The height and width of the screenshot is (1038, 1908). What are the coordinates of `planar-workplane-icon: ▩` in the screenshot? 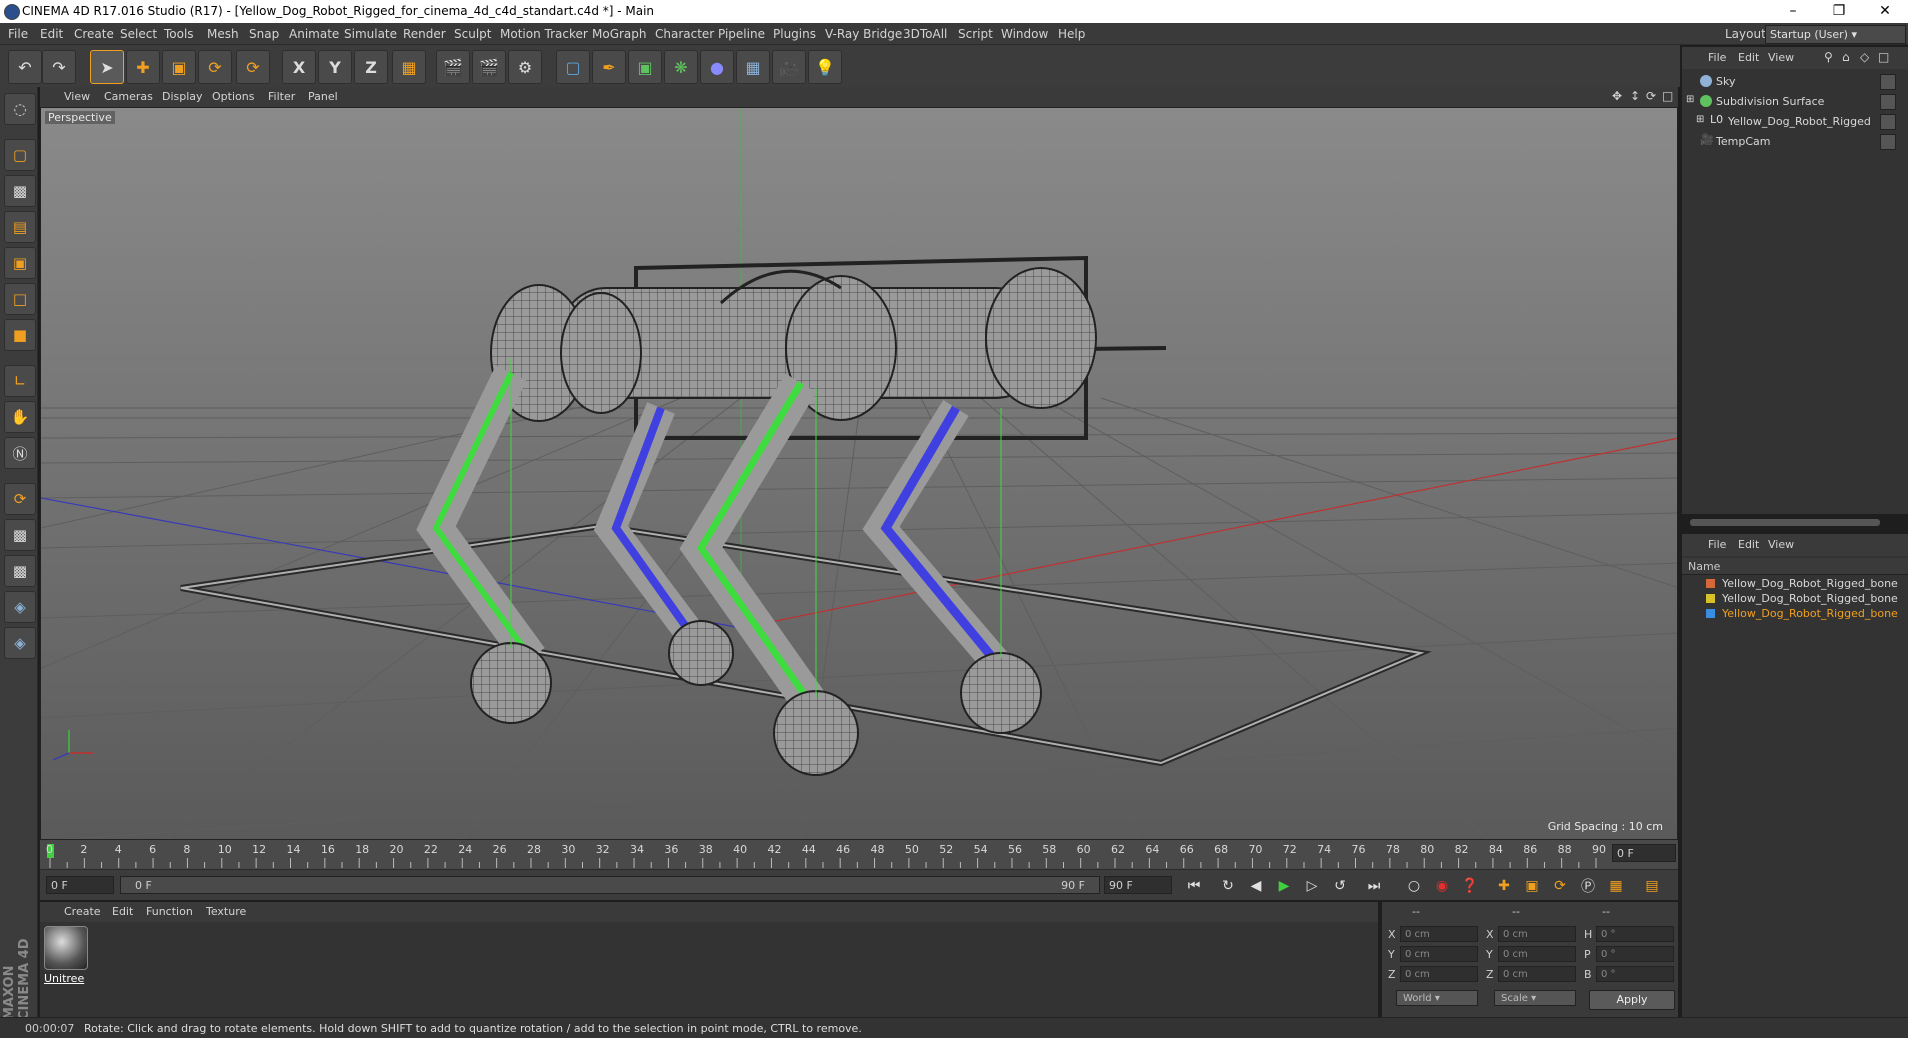 It's located at (20, 571).